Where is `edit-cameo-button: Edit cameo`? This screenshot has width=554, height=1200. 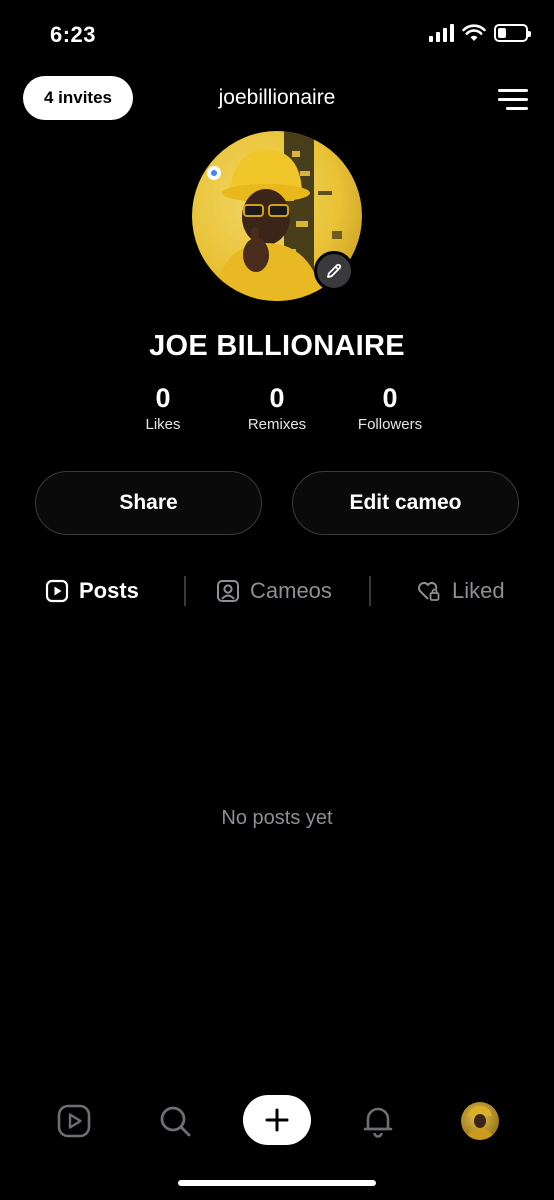
edit-cameo-button: Edit cameo is located at coordinates (405, 503).